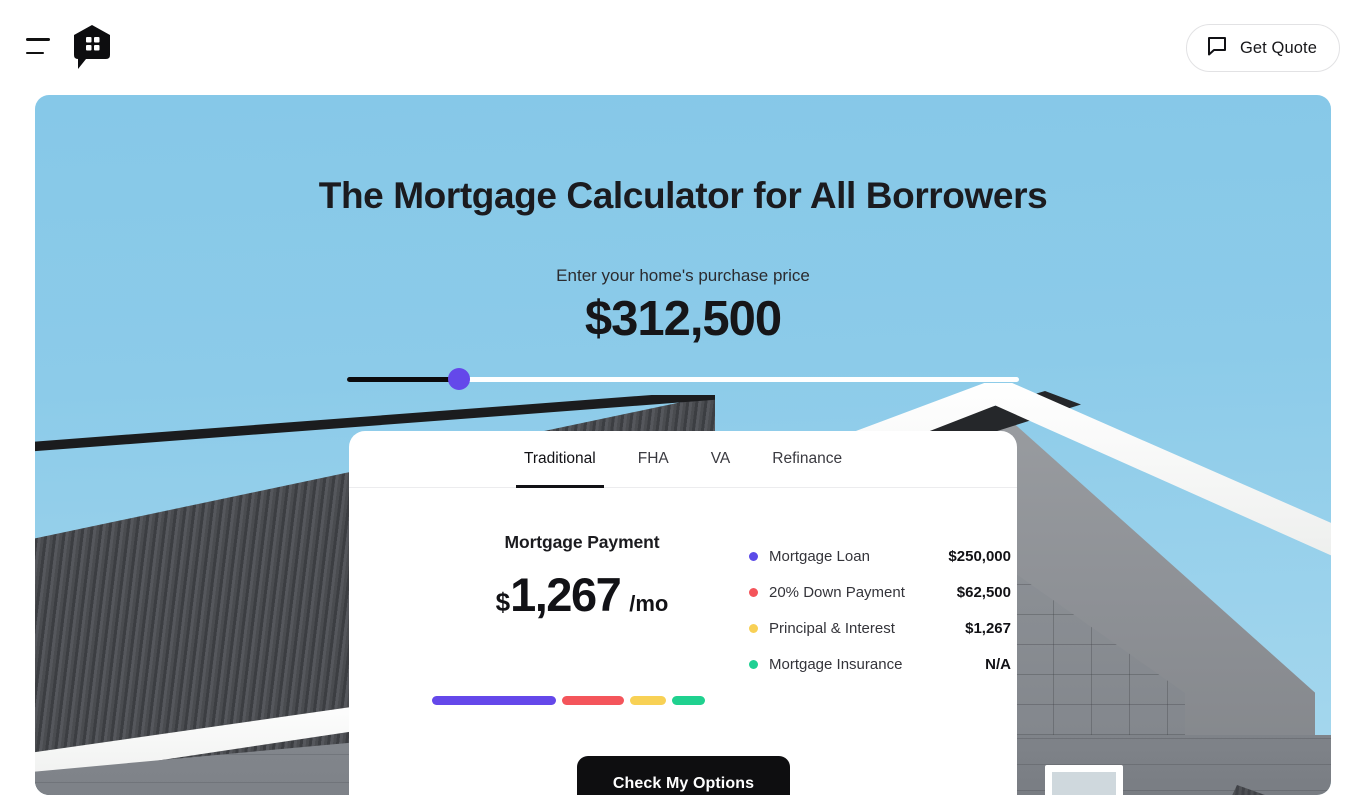 This screenshot has width=1366, height=795. I want to click on payment-period: /mo, so click(649, 603).